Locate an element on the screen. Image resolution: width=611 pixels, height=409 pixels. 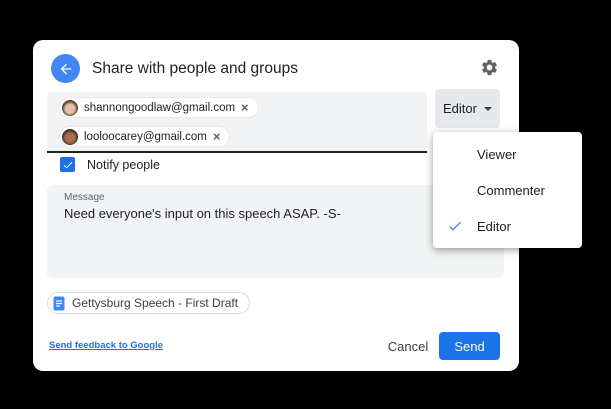
caret-down-icon is located at coordinates (487, 108).